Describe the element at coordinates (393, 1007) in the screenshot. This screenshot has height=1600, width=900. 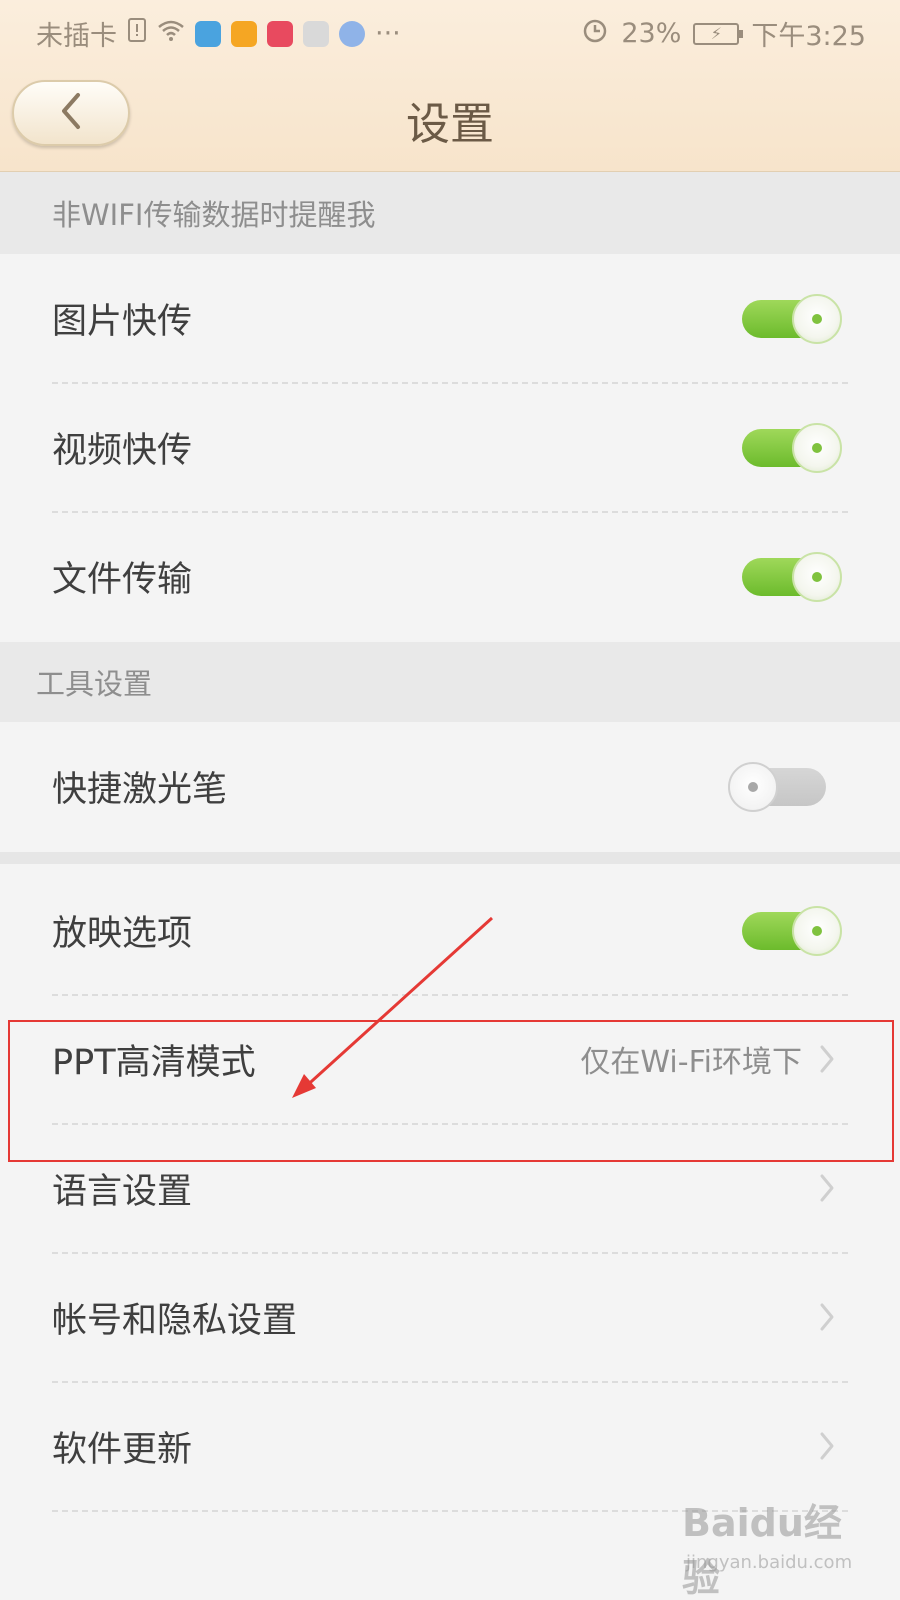
I see `annotation-arrow-icon` at that location.